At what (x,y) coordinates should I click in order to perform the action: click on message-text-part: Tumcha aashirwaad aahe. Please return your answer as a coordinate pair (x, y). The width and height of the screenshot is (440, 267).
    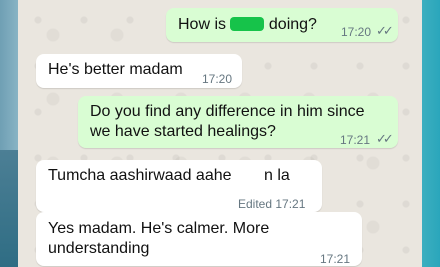
    Looking at the image, I should click on (142, 175).